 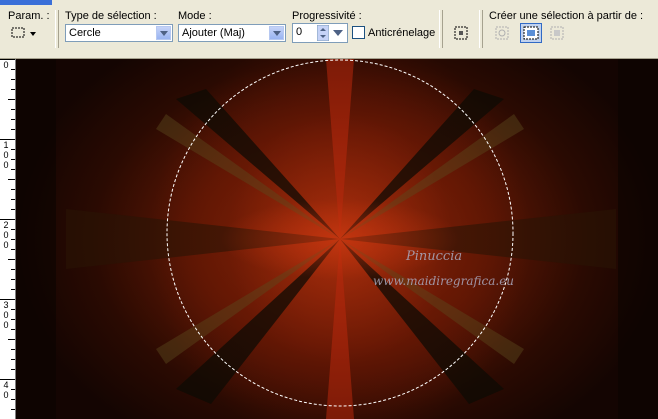 I want to click on canvas-selection-icon, so click(x=531, y=33).